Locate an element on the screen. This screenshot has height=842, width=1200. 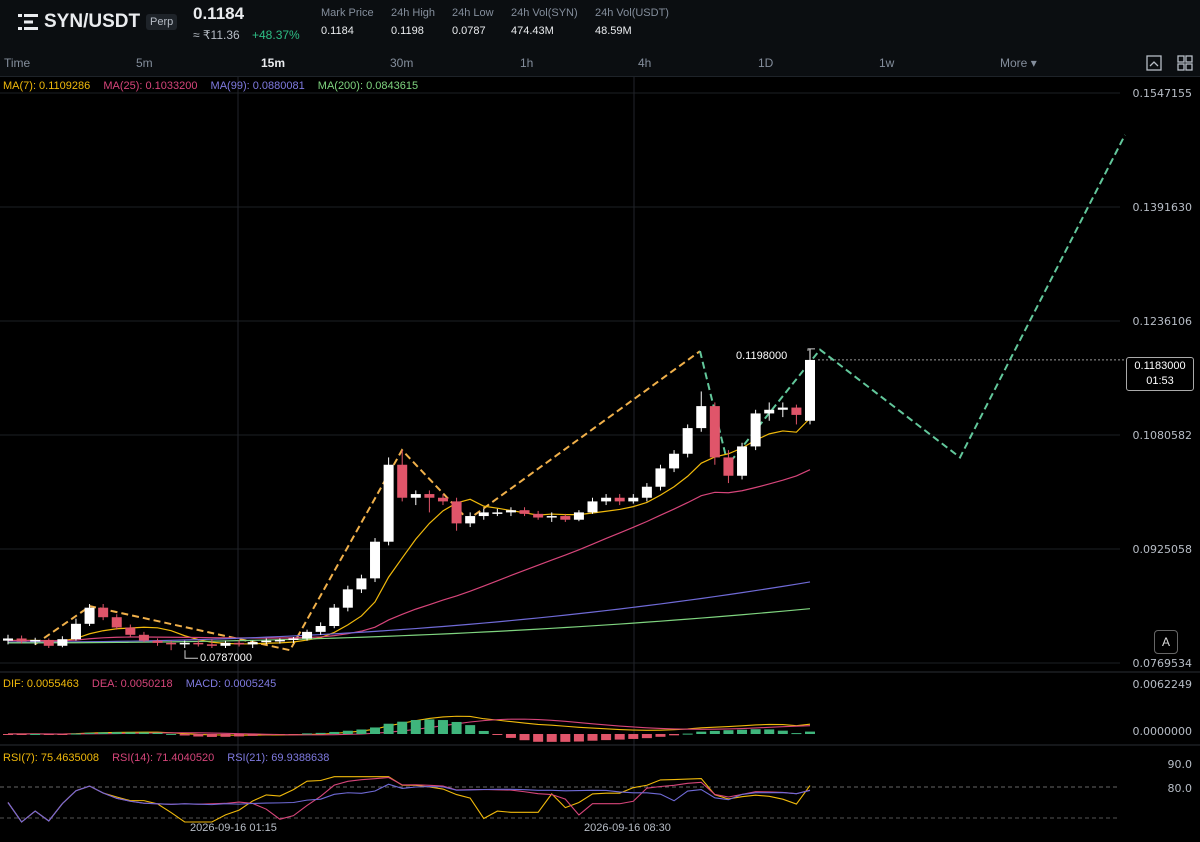
rsi-pane is located at coordinates (409, 799).